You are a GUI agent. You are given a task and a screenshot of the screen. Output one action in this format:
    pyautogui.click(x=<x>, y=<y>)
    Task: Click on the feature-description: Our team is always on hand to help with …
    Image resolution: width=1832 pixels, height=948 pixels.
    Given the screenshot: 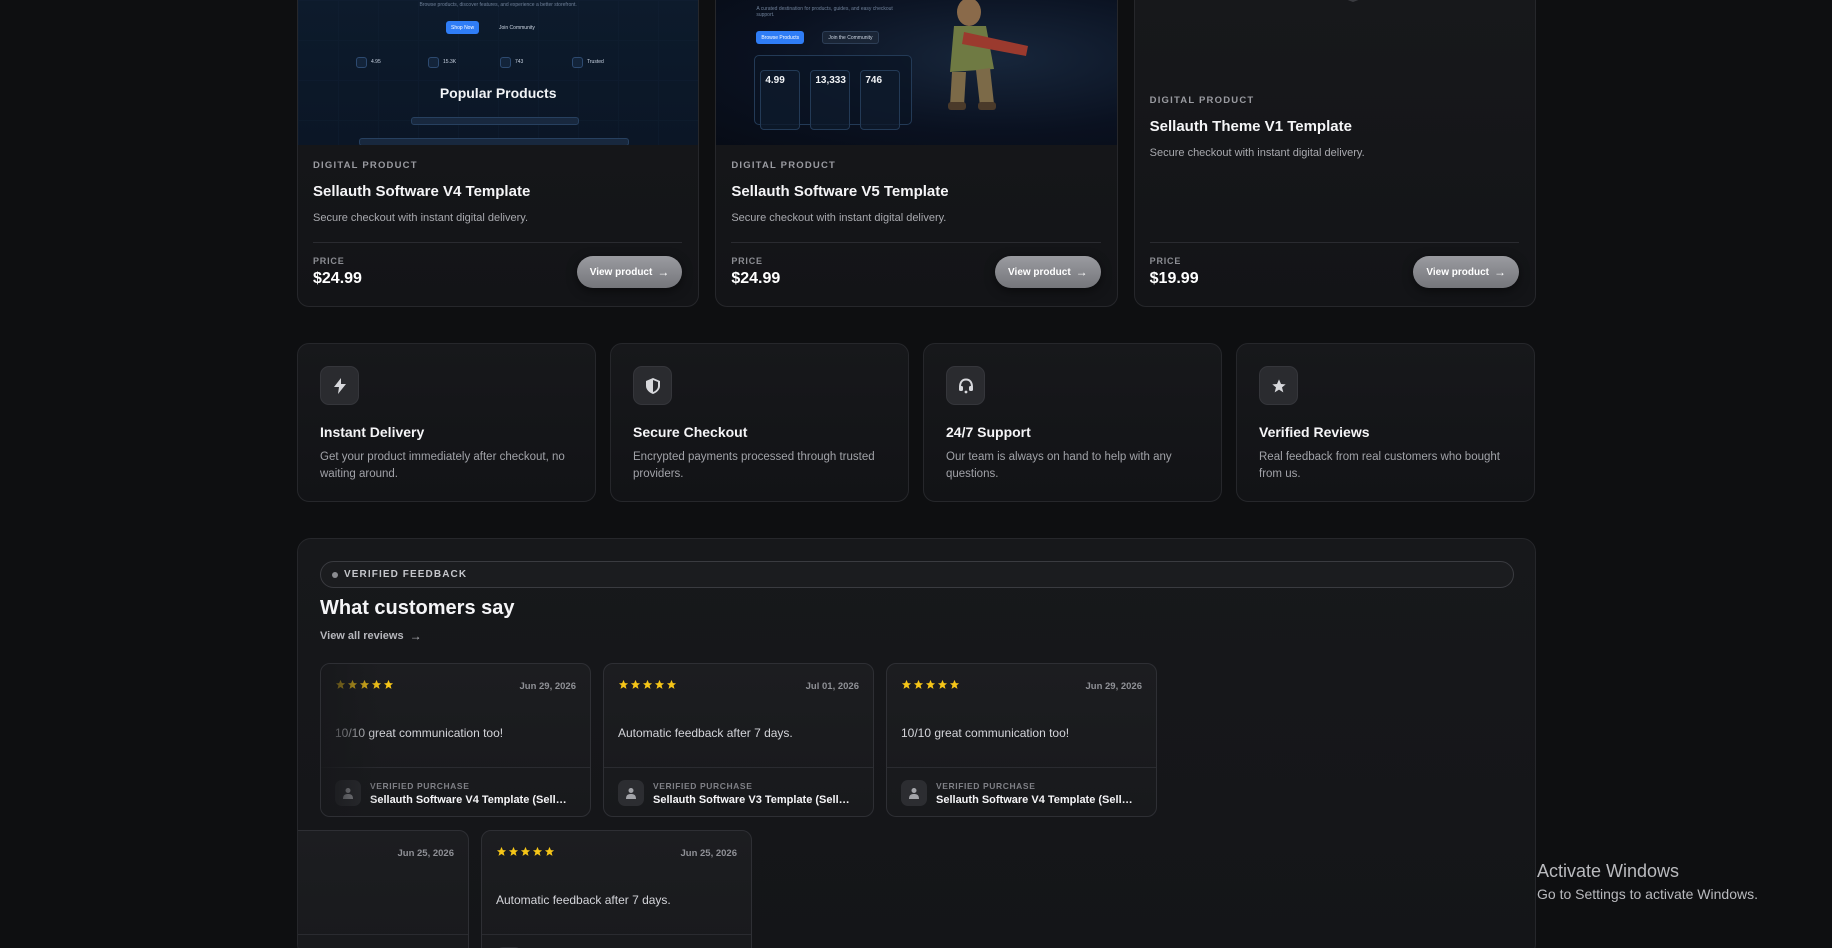 What is the action you would take?
    pyautogui.click(x=1059, y=465)
    